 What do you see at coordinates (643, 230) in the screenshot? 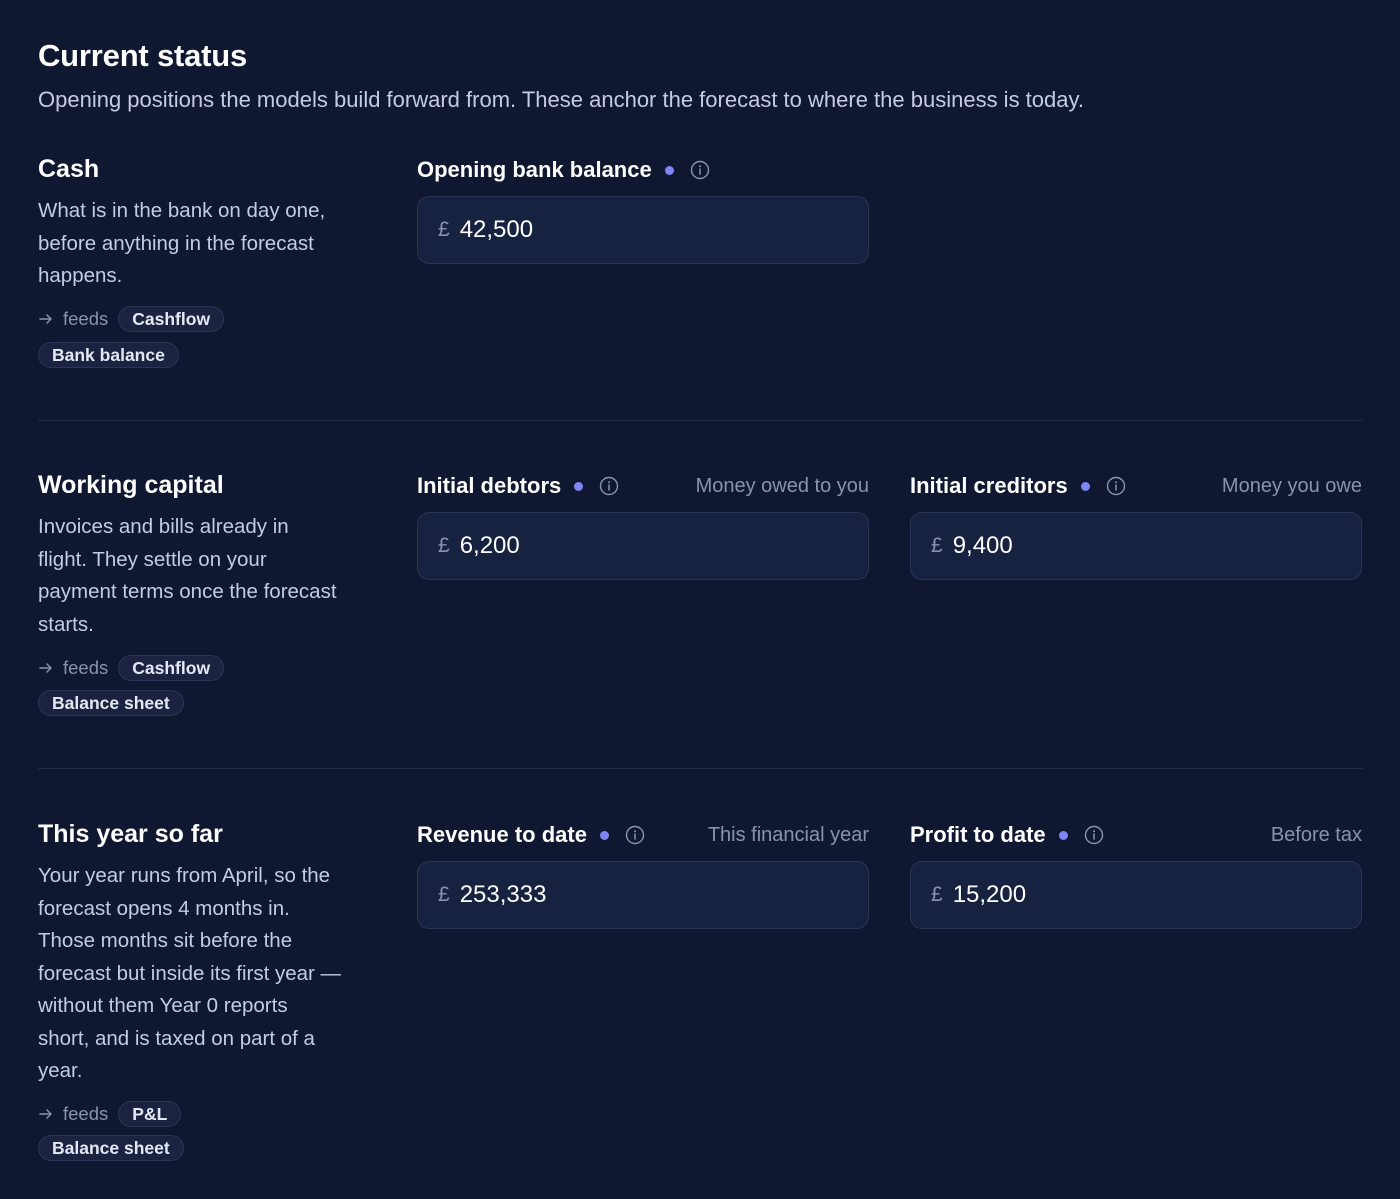
I see `opening-bank-balance-input: £ 42,500` at bounding box center [643, 230].